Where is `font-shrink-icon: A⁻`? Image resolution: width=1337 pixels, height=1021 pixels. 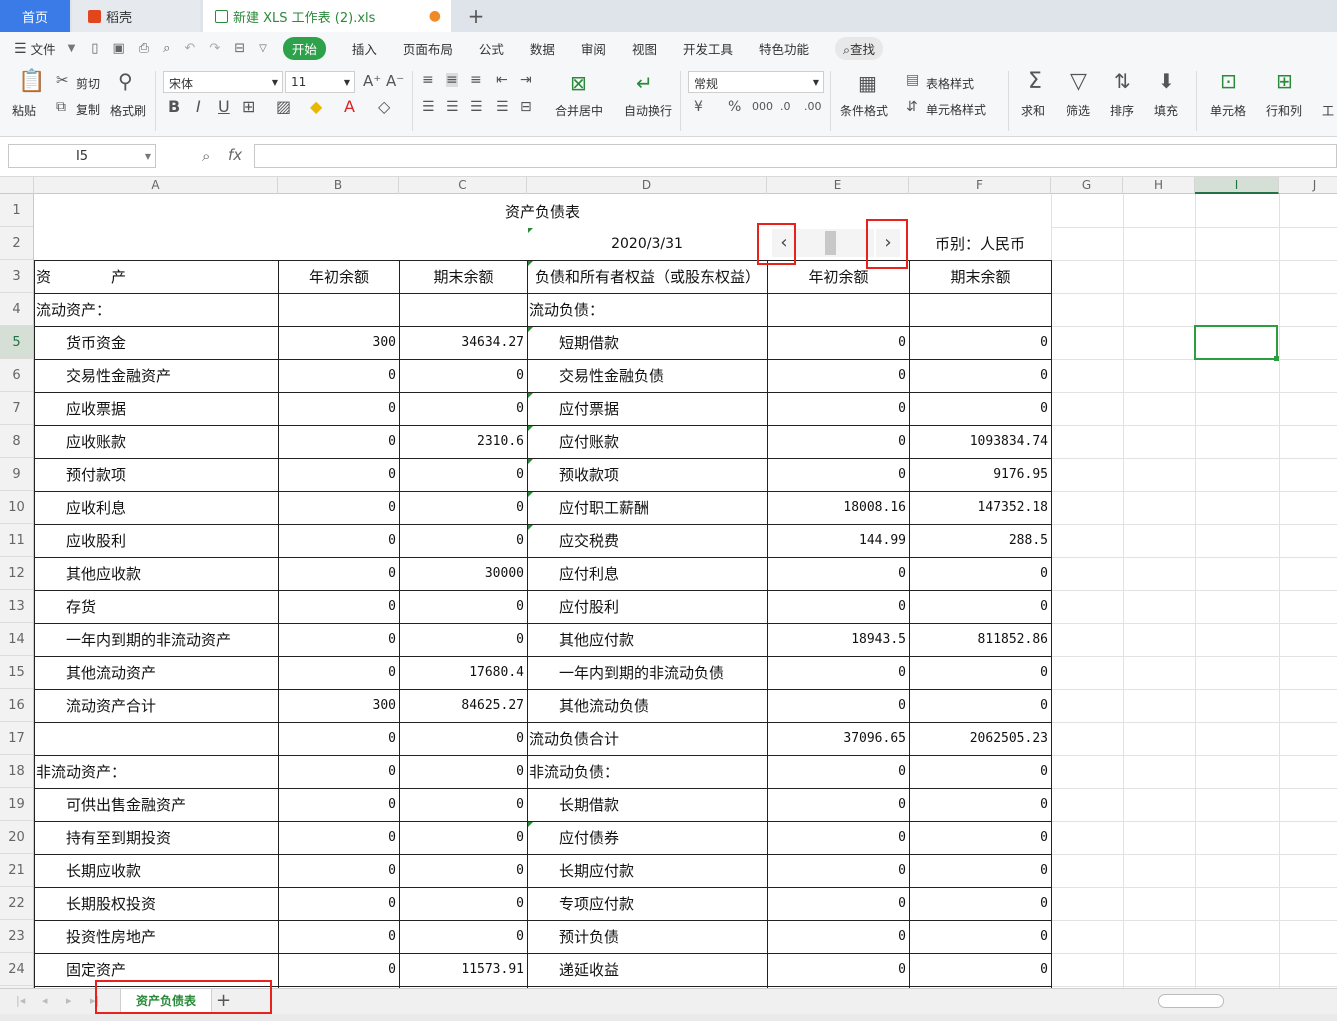
font-shrink-icon: A⁻ is located at coordinates (395, 81).